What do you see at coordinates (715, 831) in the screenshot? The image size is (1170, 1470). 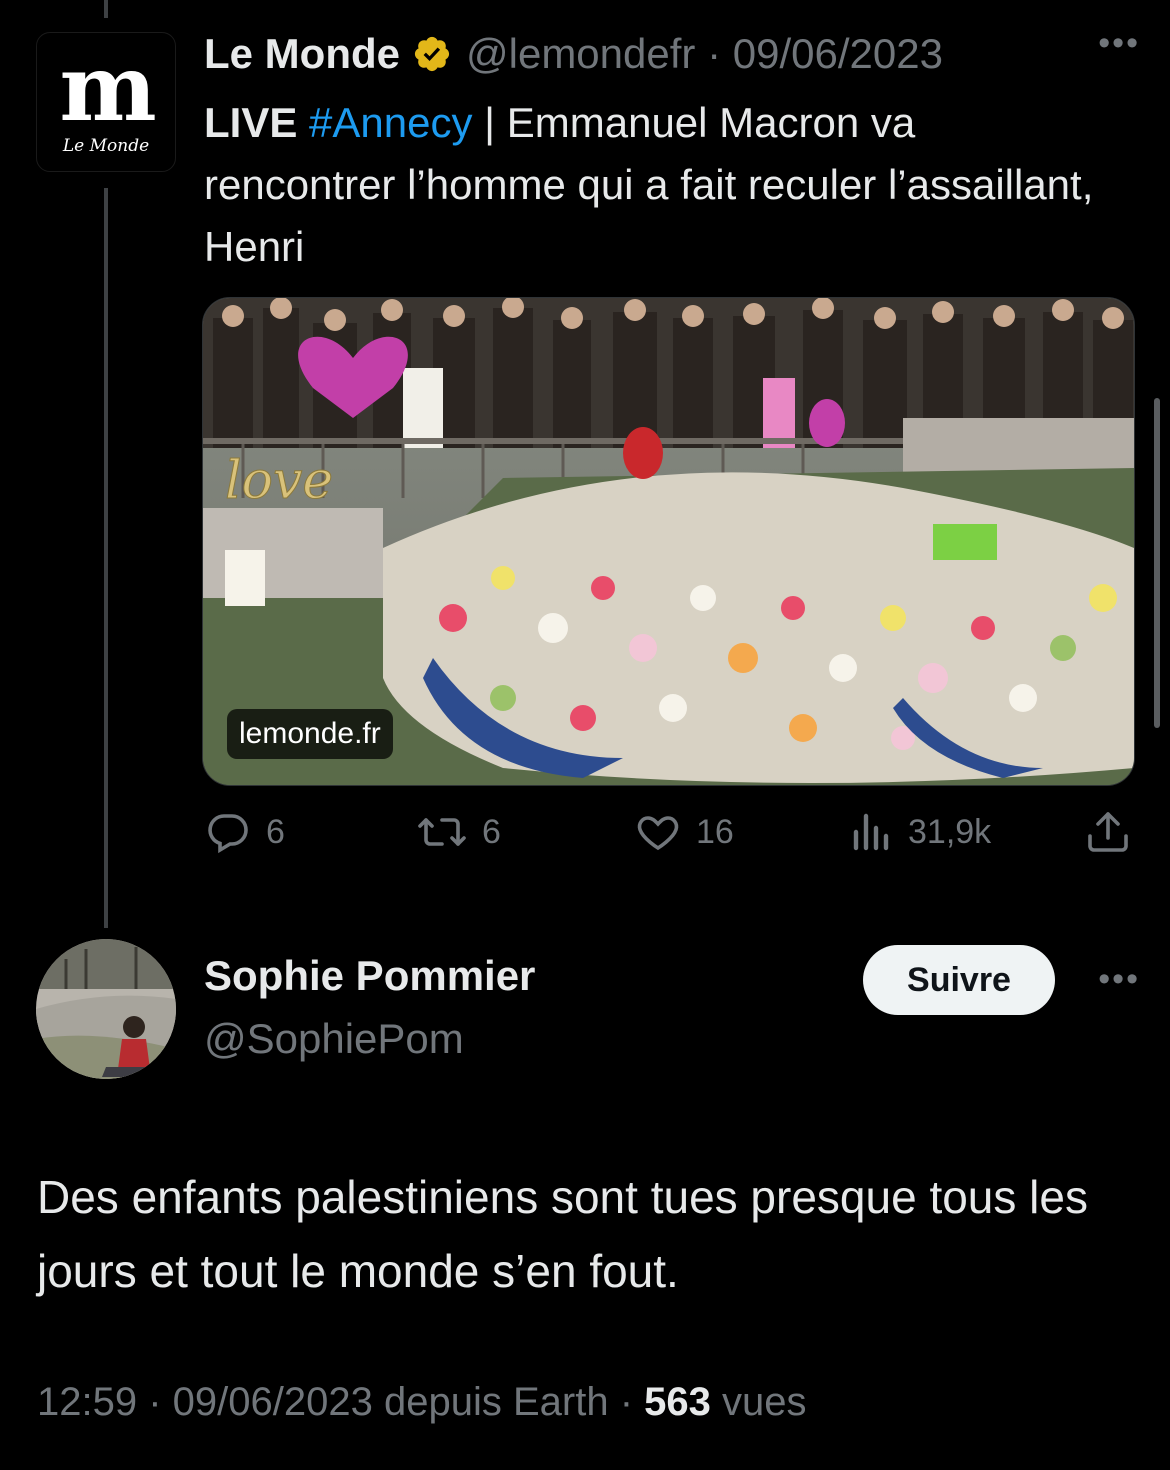 I see `like-count: 16` at bounding box center [715, 831].